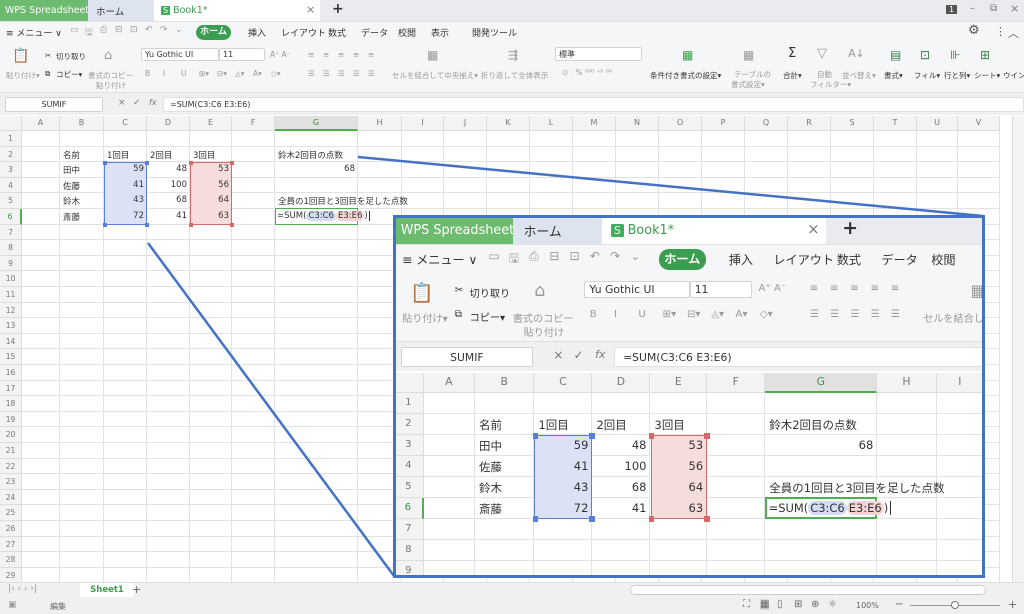  Describe the element at coordinates (803, 259) in the screenshot. I see `ribbon-tab-2: レイアウト` at that location.